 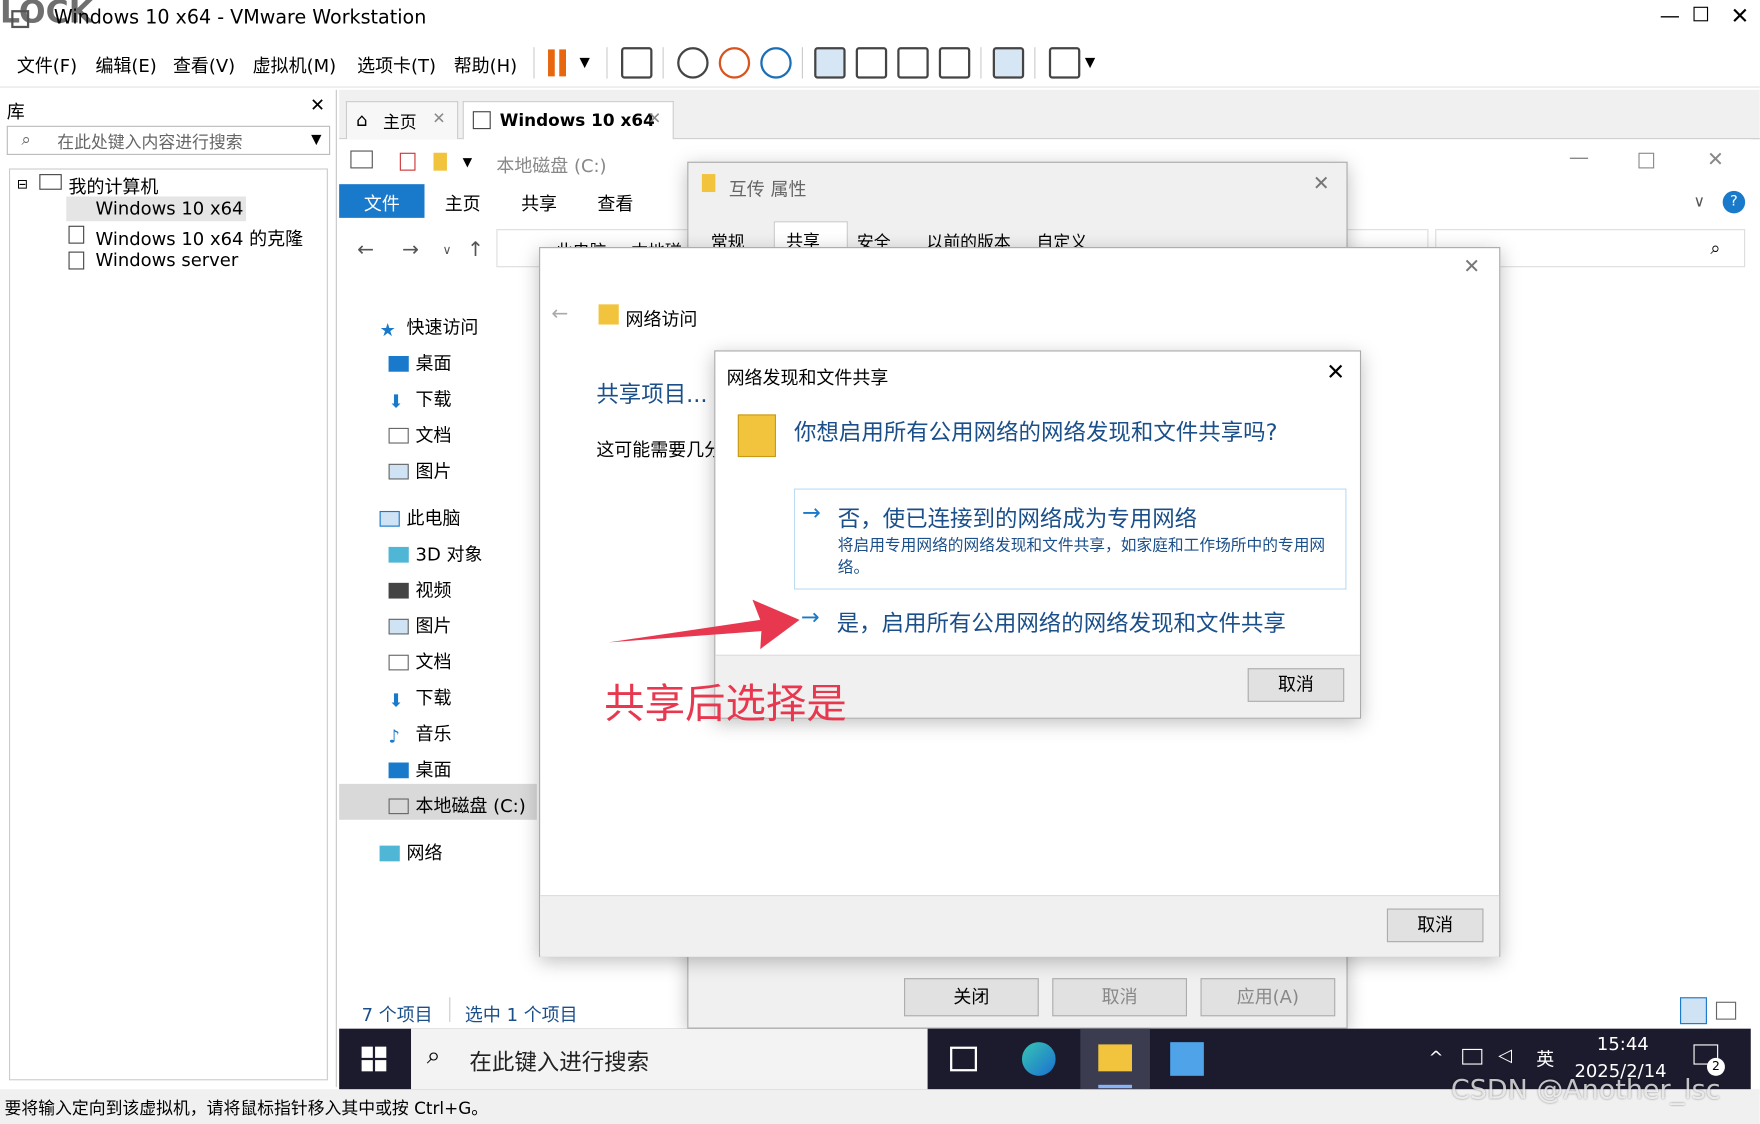 I want to click on home-icon: ⌂, so click(x=361, y=119).